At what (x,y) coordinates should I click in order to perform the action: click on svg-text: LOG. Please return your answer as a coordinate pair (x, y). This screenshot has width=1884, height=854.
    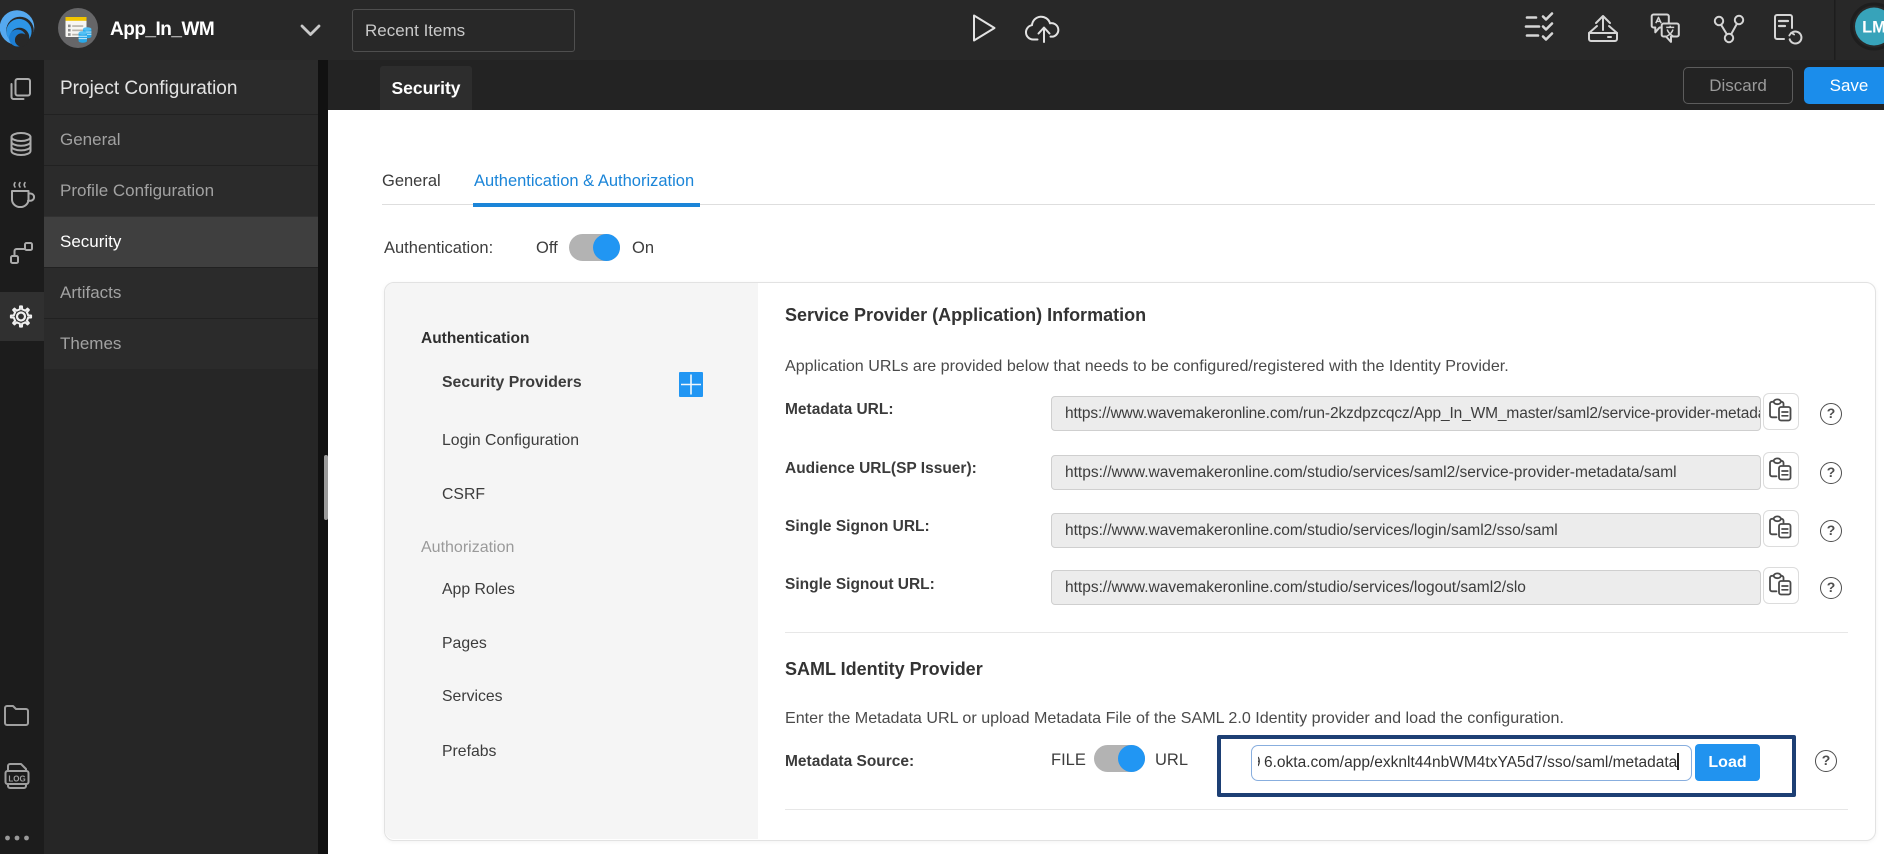
    Looking at the image, I should click on (16, 779).